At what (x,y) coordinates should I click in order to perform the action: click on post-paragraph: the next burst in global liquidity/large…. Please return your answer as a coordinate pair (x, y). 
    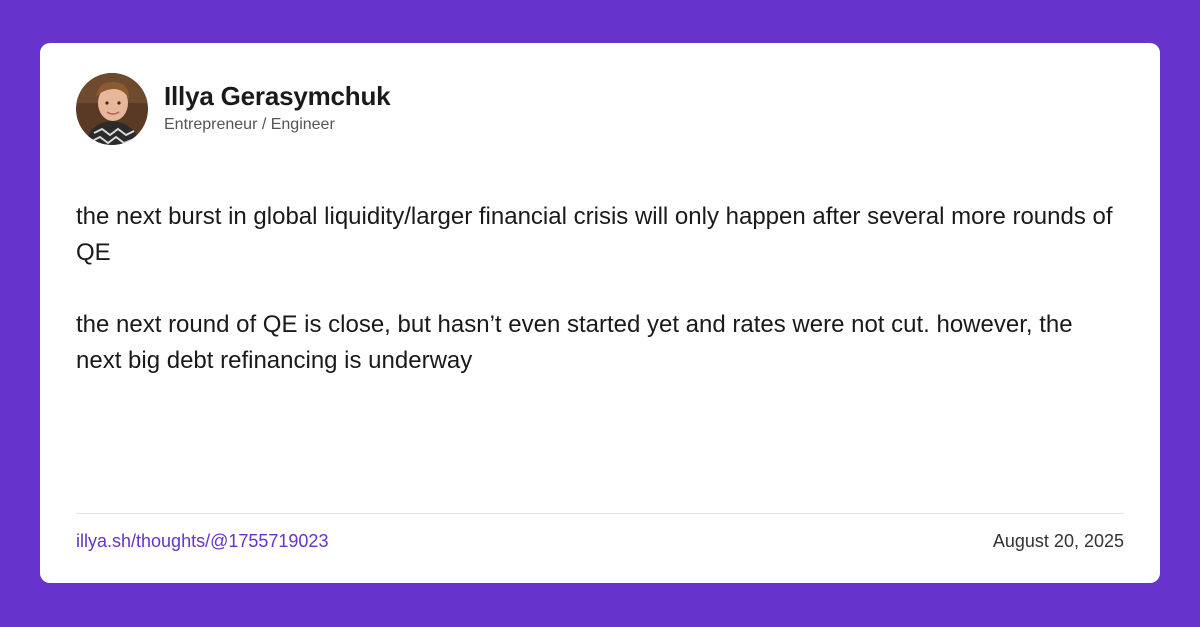
    Looking at the image, I should click on (594, 234).